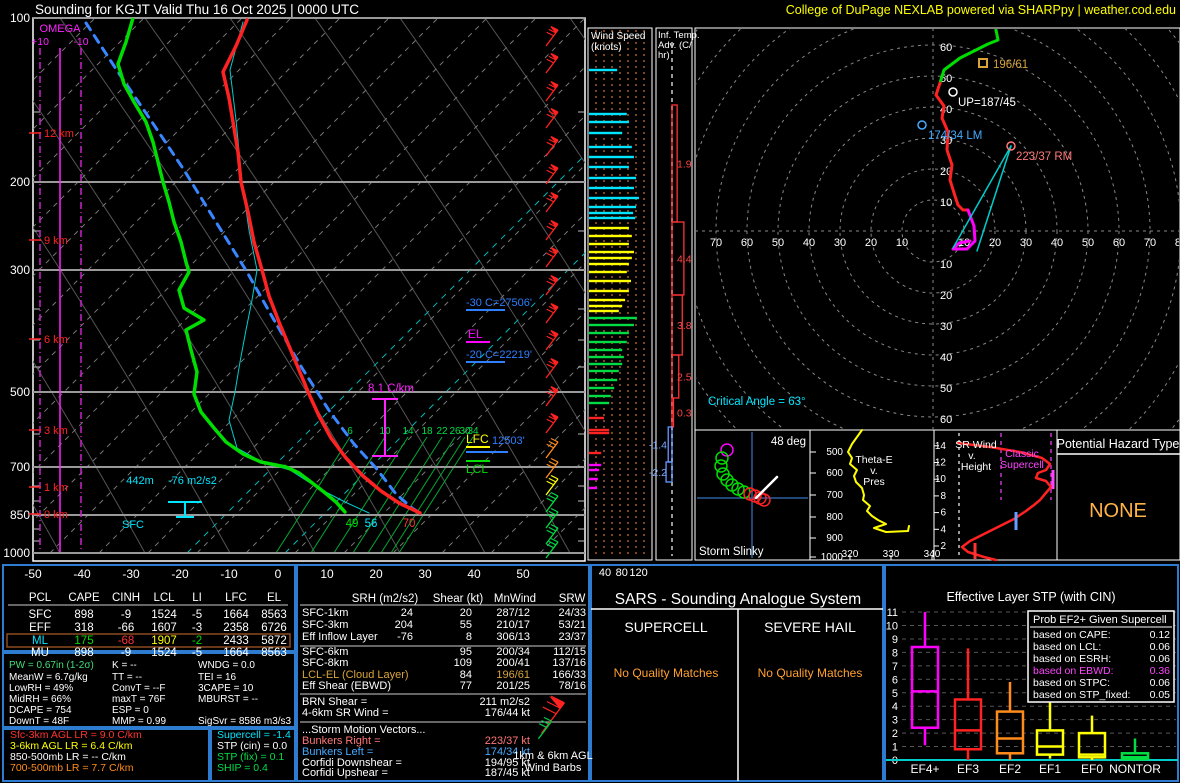 This screenshot has width=1180, height=783. I want to click on pcl-cell: 8563, so click(274, 653).